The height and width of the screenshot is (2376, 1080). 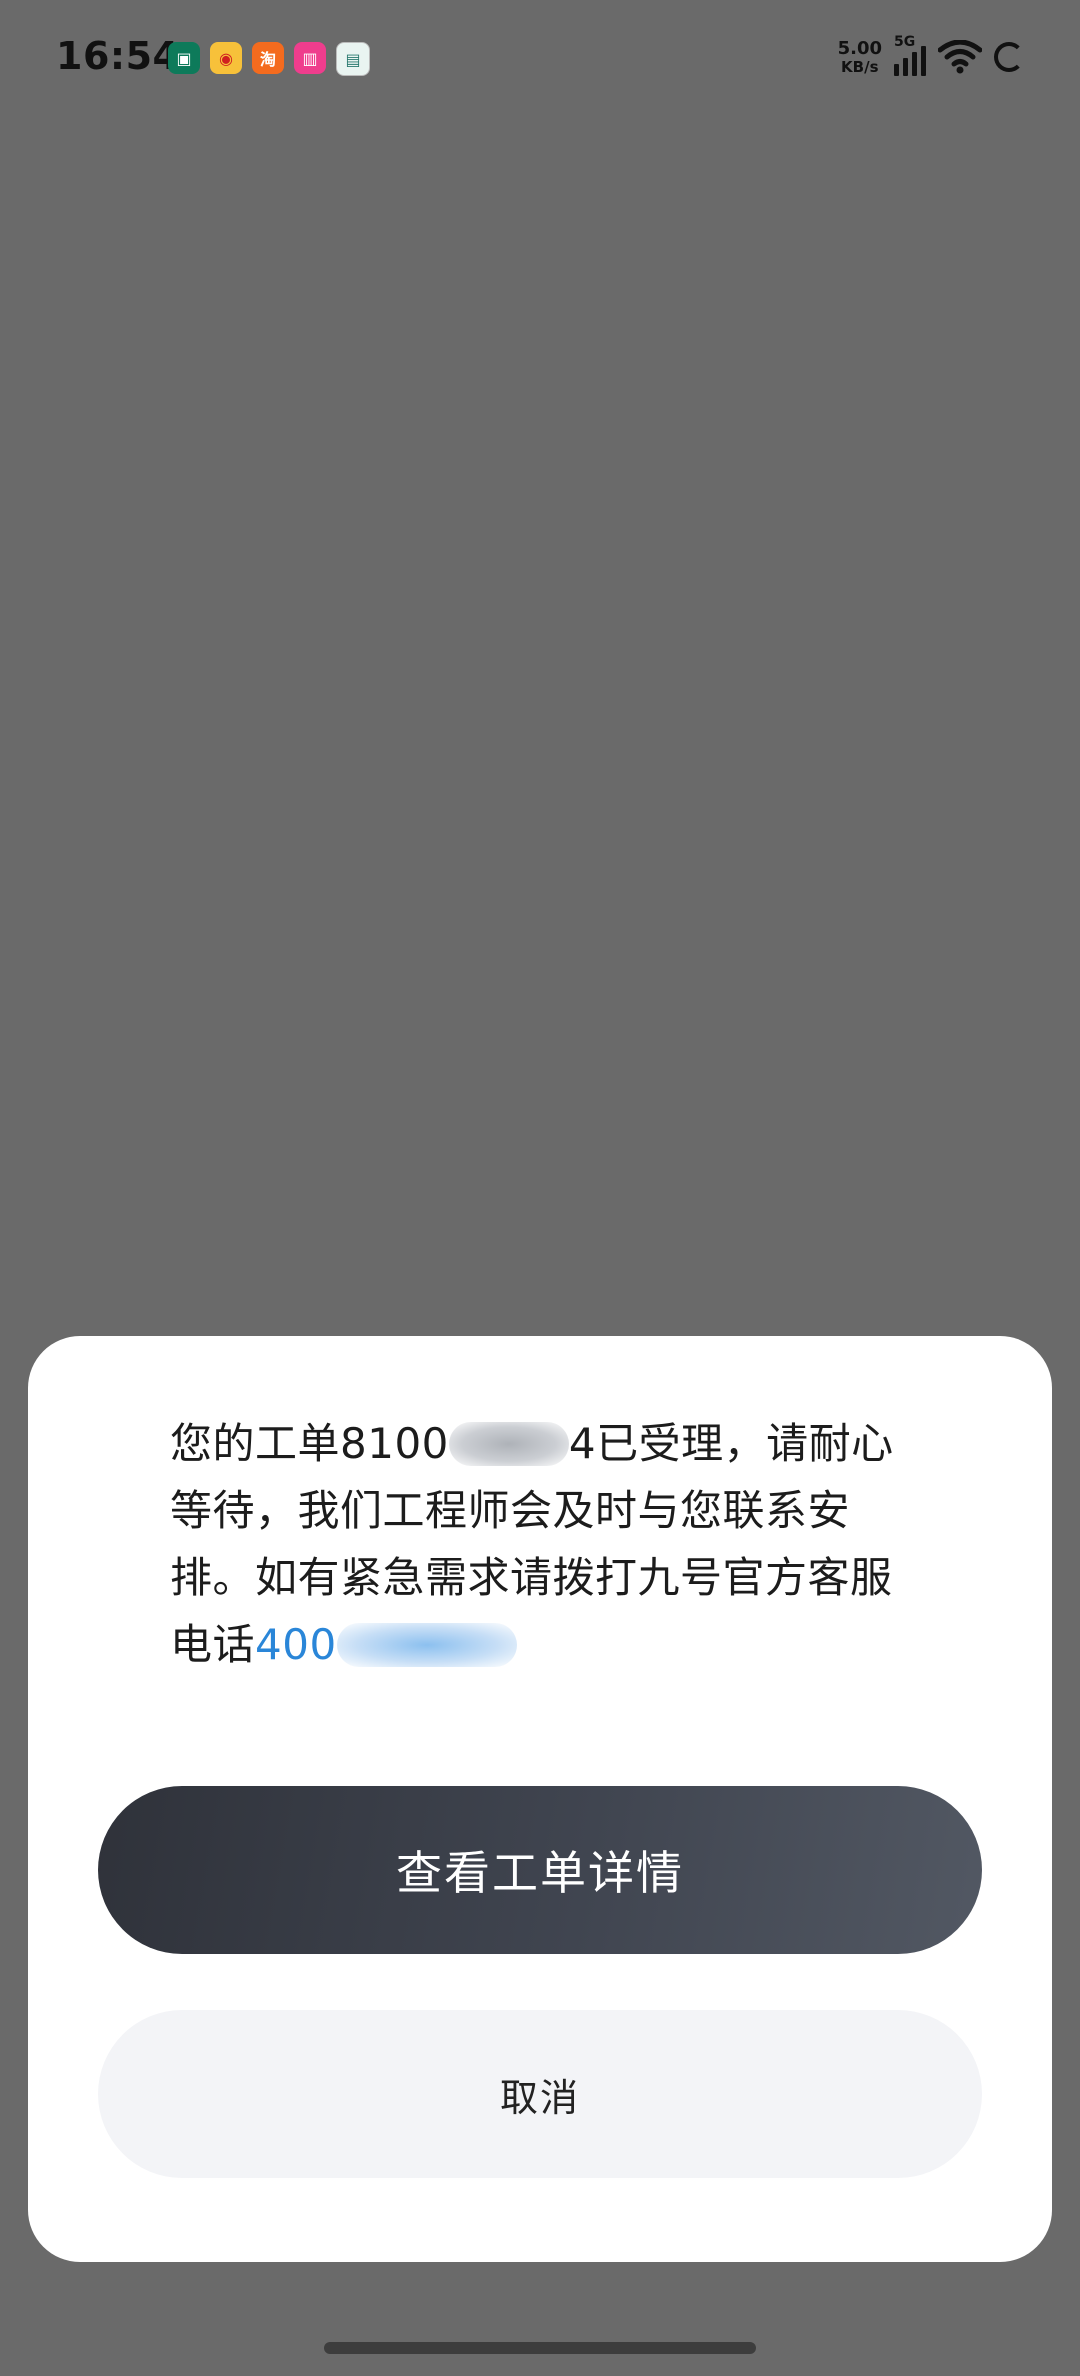 What do you see at coordinates (540, 2348) in the screenshot?
I see `home-indicator` at bounding box center [540, 2348].